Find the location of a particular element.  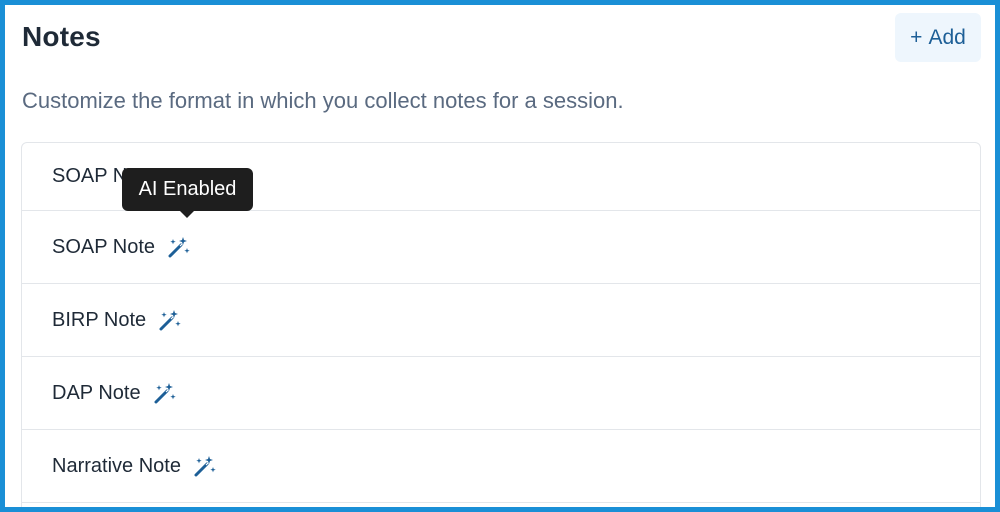

add-note-button: + Add is located at coordinates (938, 37).